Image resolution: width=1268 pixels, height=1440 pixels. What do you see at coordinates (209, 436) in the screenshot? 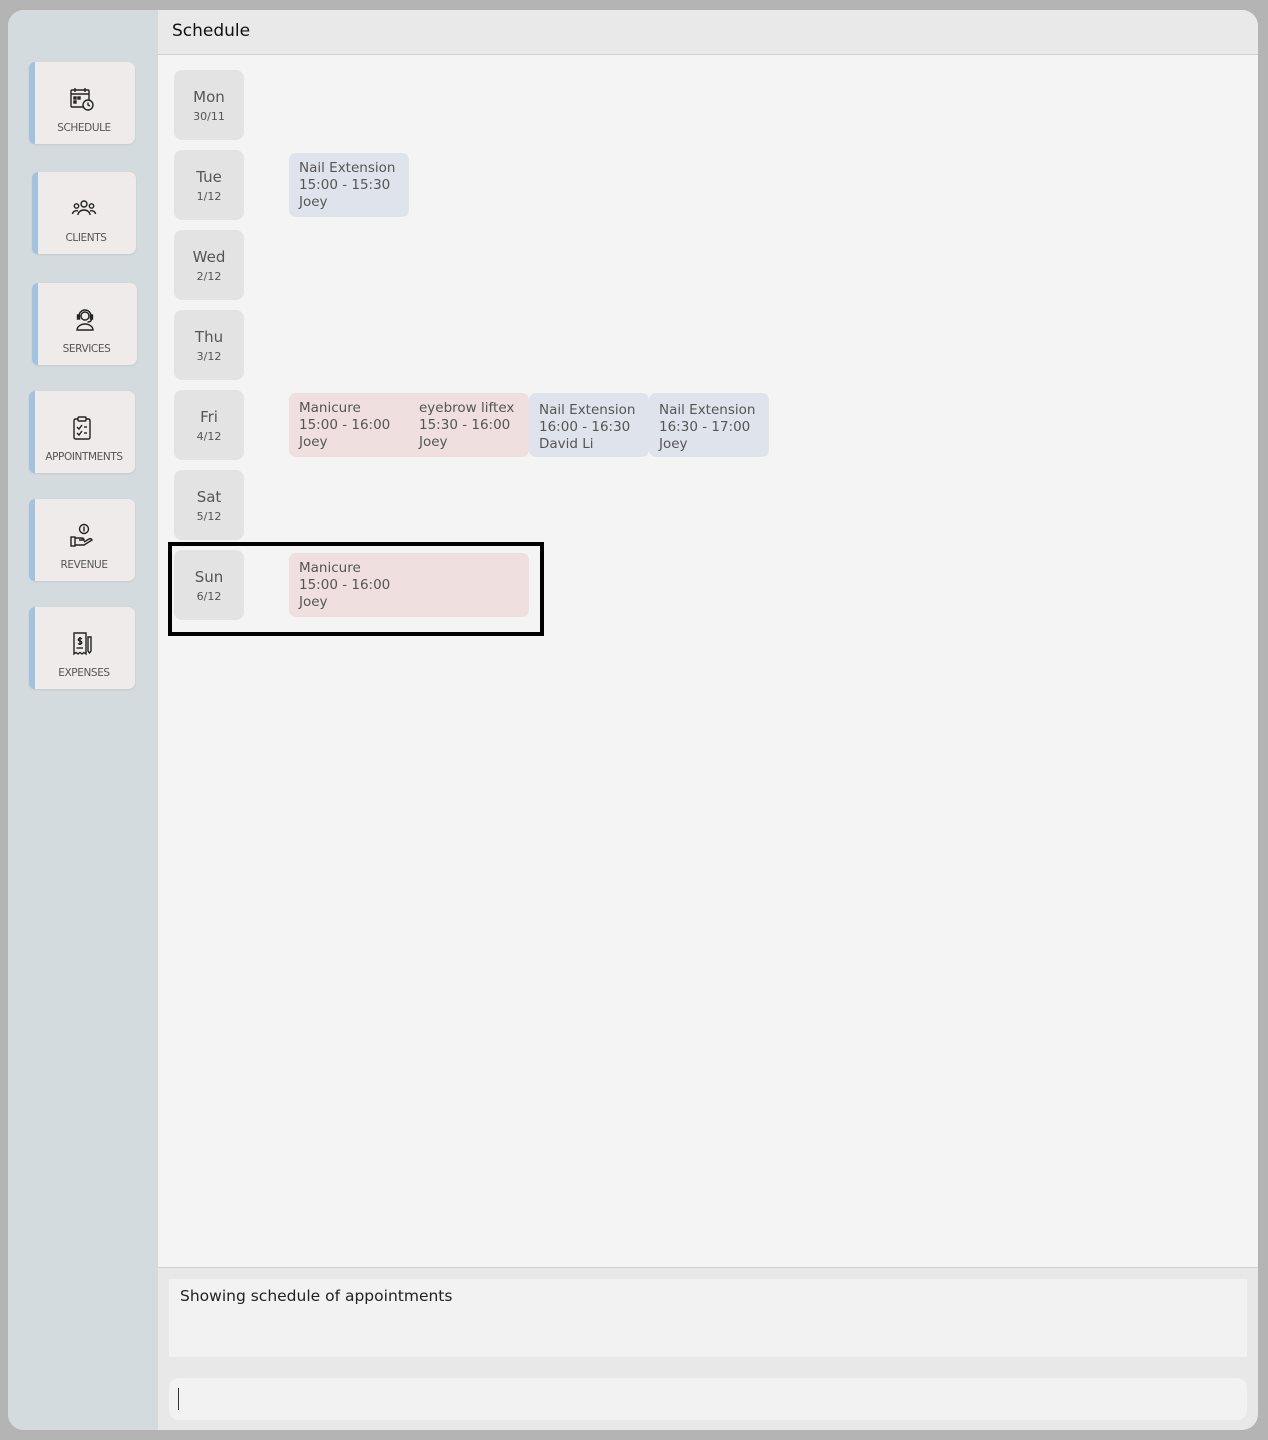
I see `day-date: 4/12` at bounding box center [209, 436].